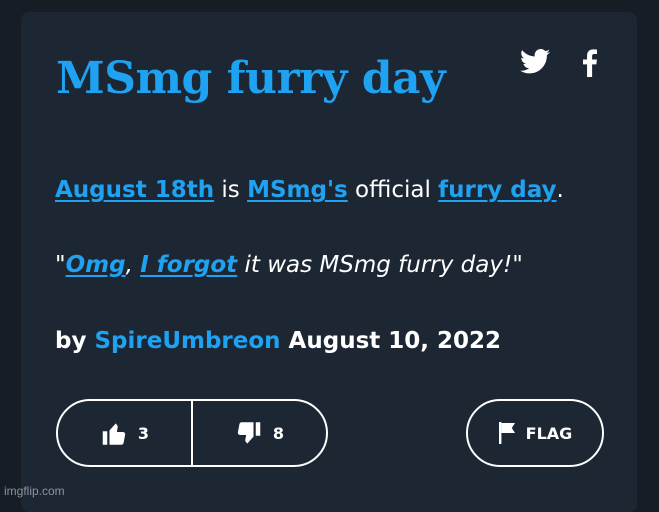 This screenshot has height=512, width=659. Describe the element at coordinates (60, 265) in the screenshot. I see `example-quote-open: "` at that location.